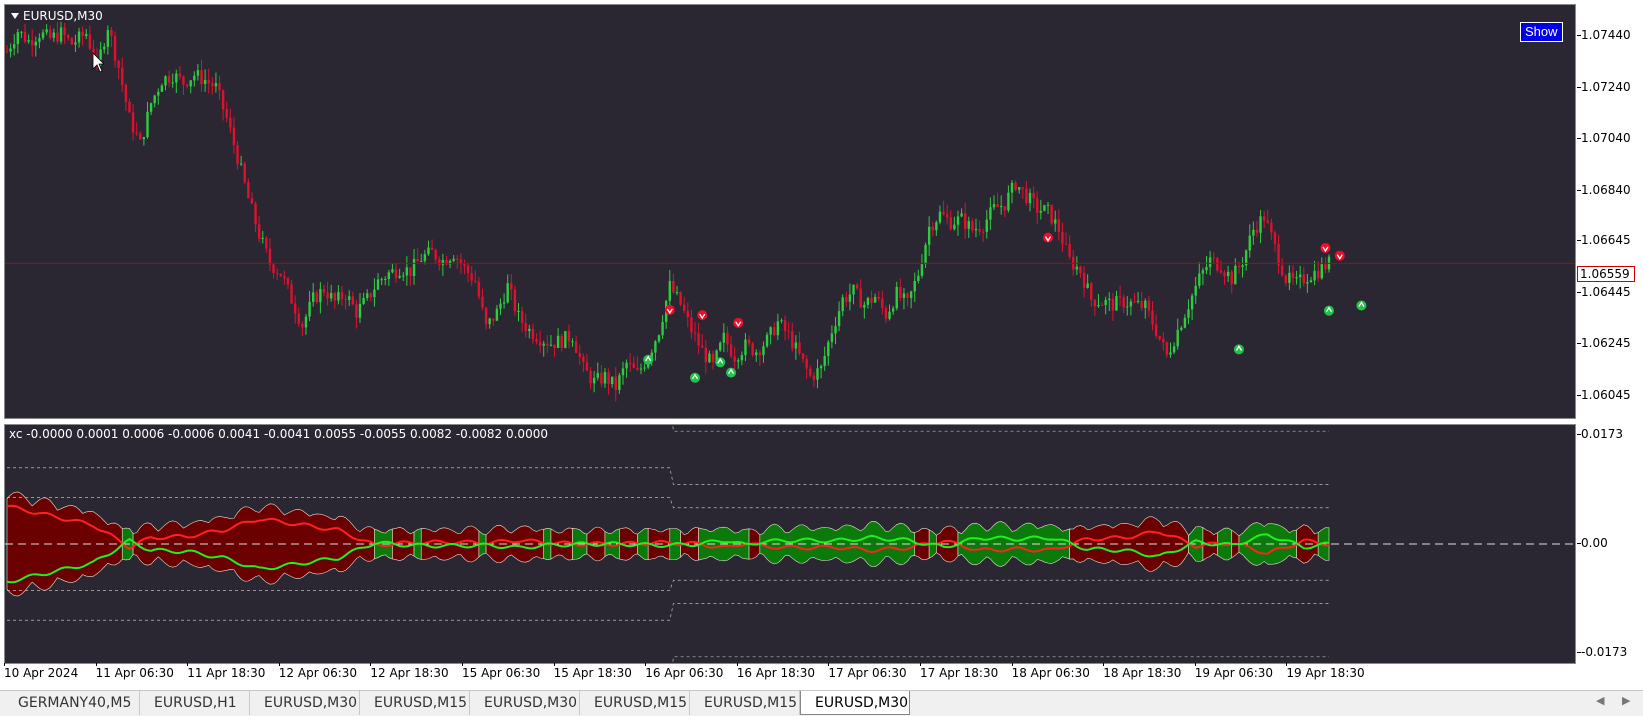  I want to click on indicator-axis: 0.0173 0.00 -0.0173, so click(1609, 544).